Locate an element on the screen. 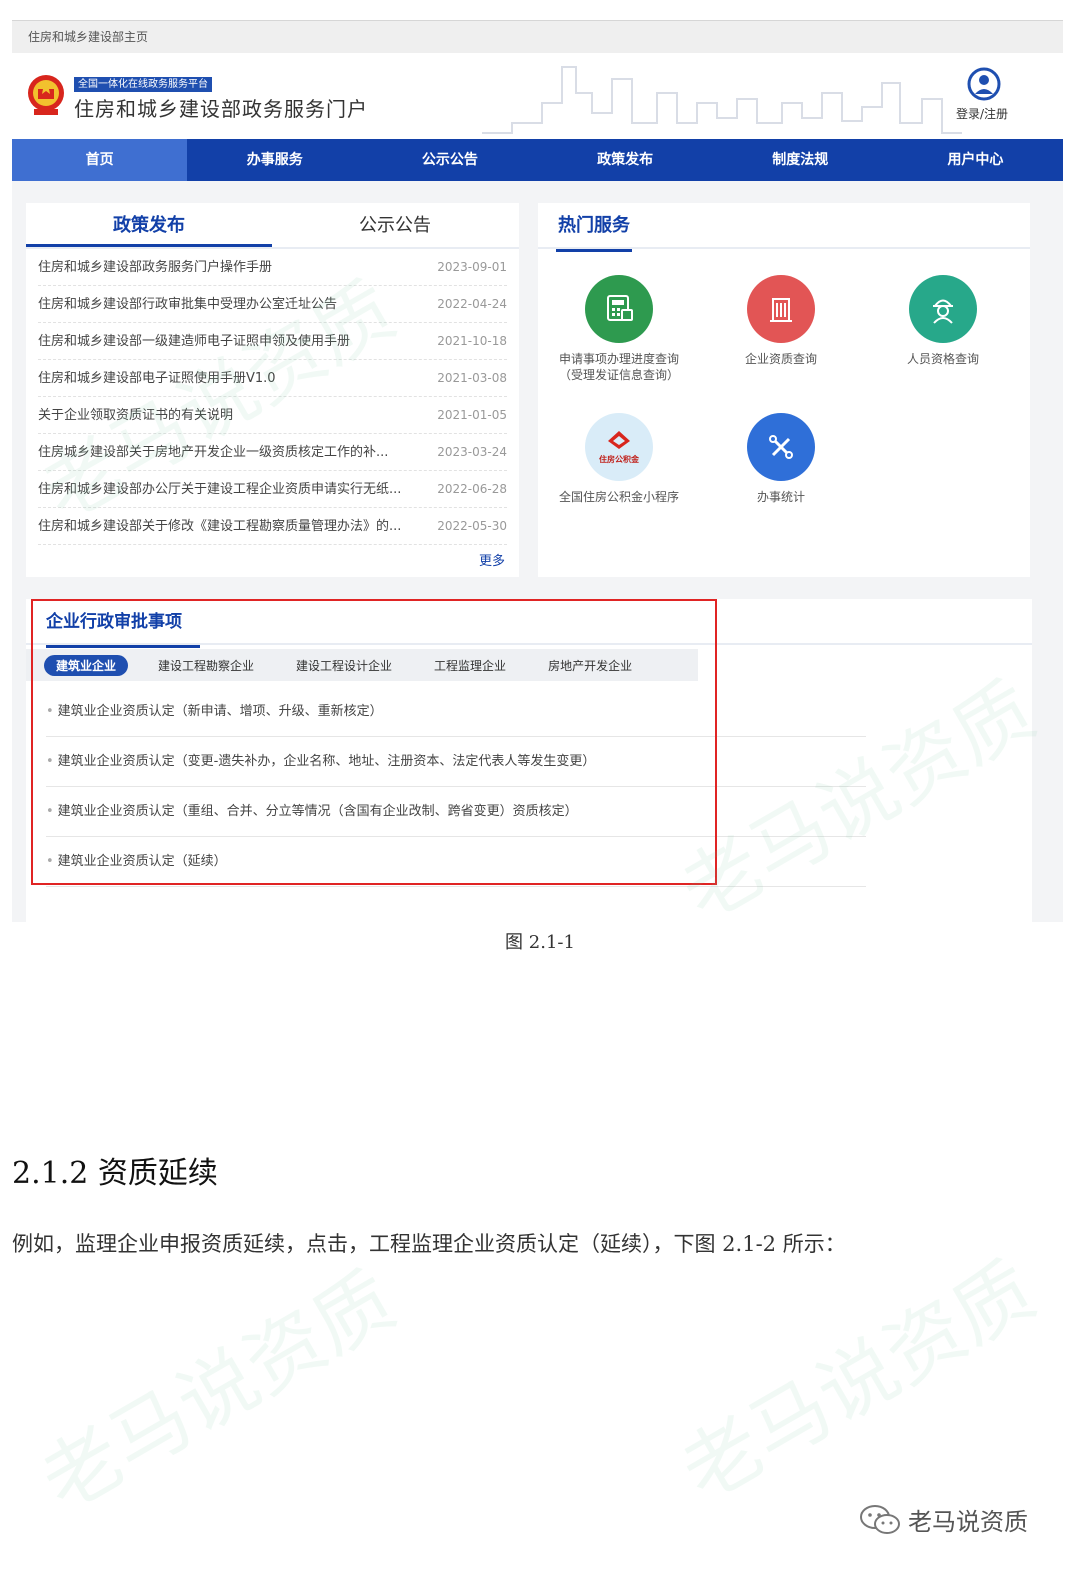 Image resolution: width=1080 pixels, height=1575 pixels. news-item: 住房和城乡建设部电子证照使用手册V1.0 2021-03-08 is located at coordinates (272, 378).